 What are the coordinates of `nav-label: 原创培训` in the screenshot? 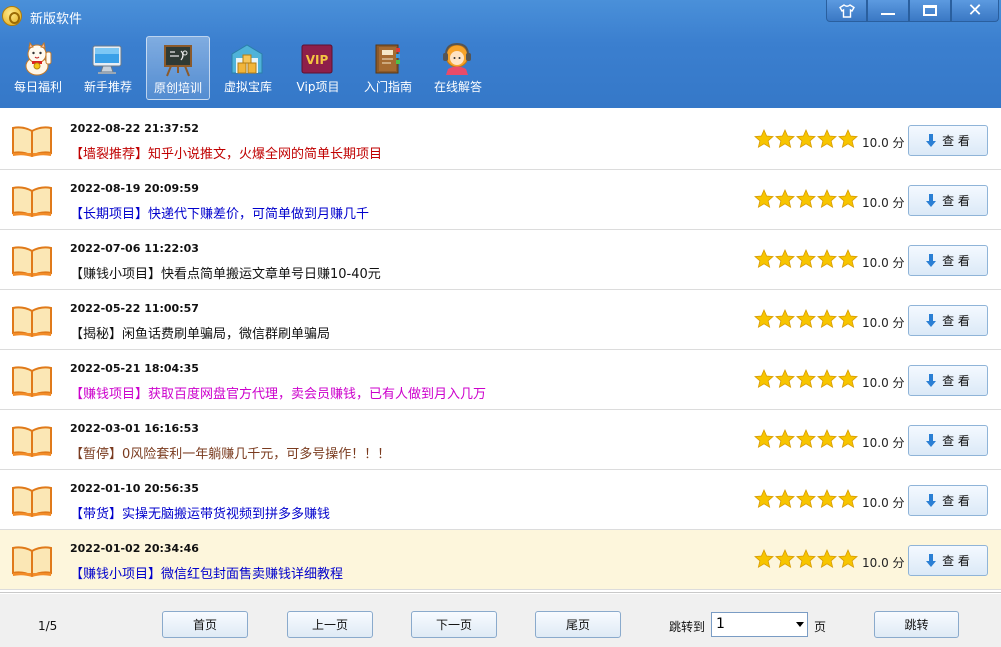 It's located at (177, 88).